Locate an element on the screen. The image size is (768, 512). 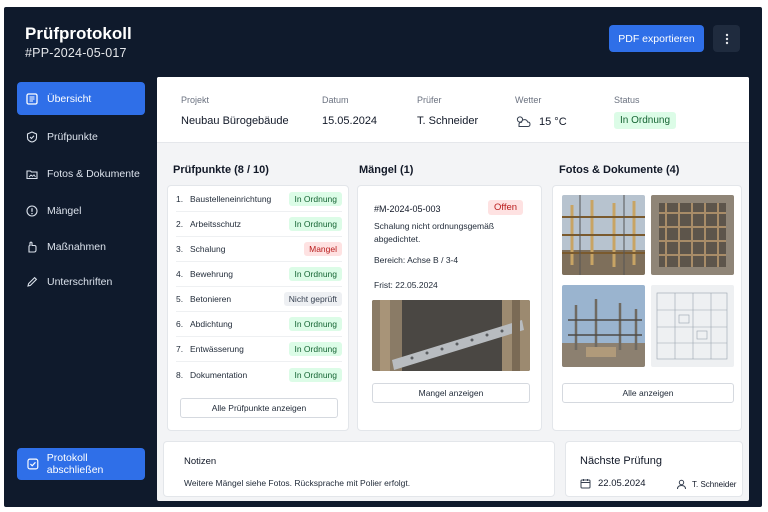
show-all-checkpoints-button: Alle Prüfpunkte anzeigen is located at coordinates (259, 408).